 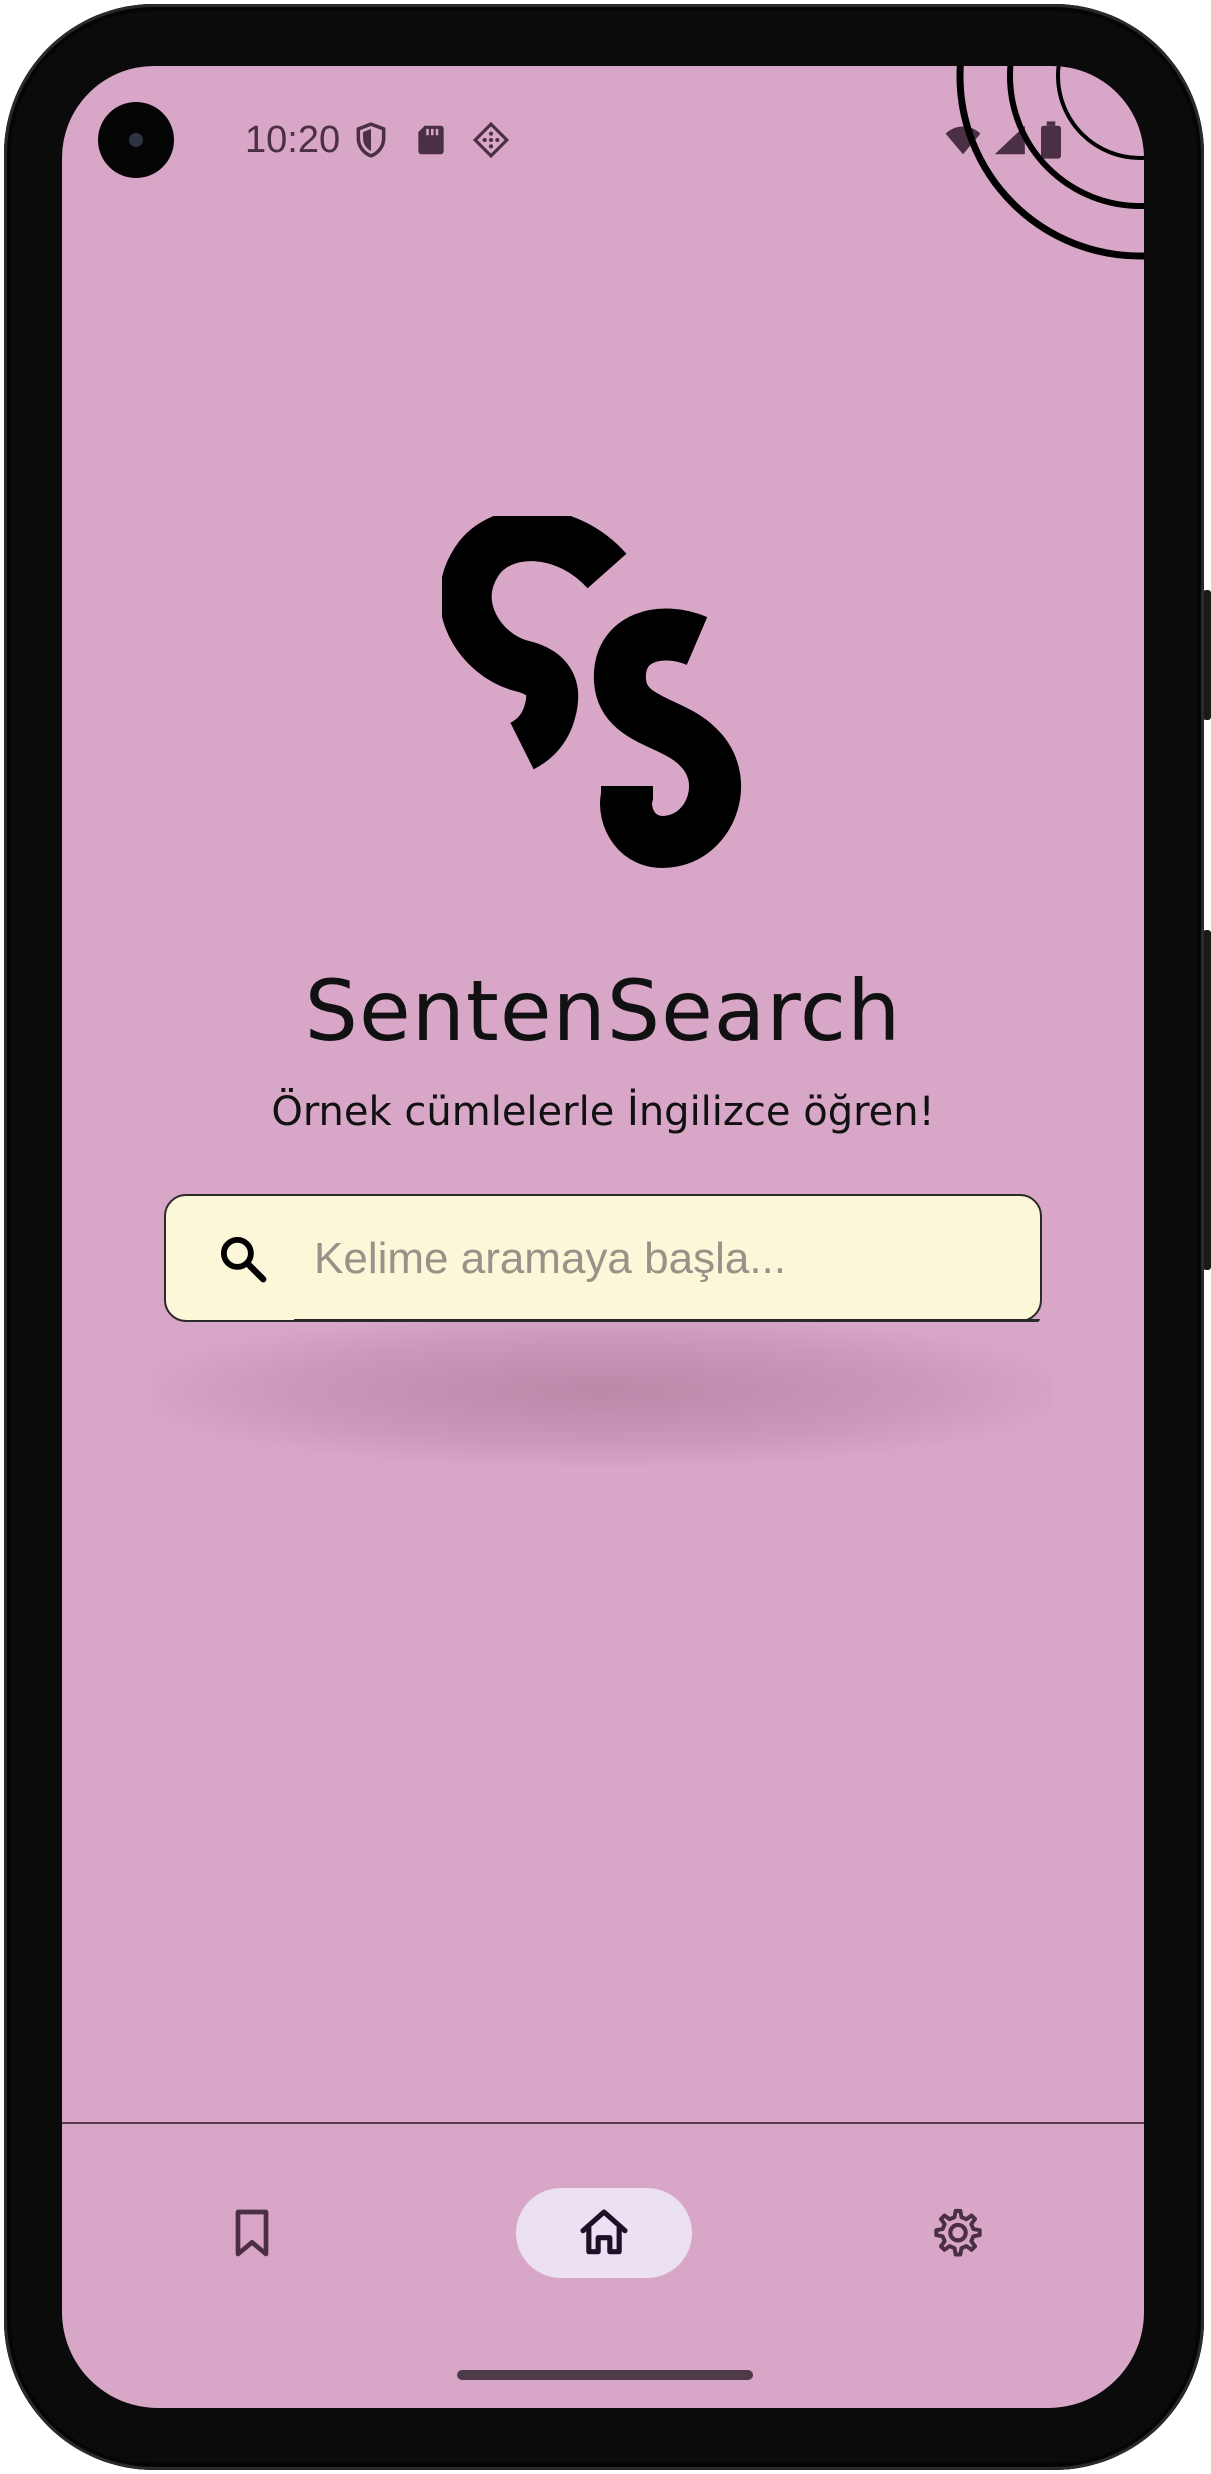 I want to click on gesture-home-indicator, so click(x=605, y=2375).